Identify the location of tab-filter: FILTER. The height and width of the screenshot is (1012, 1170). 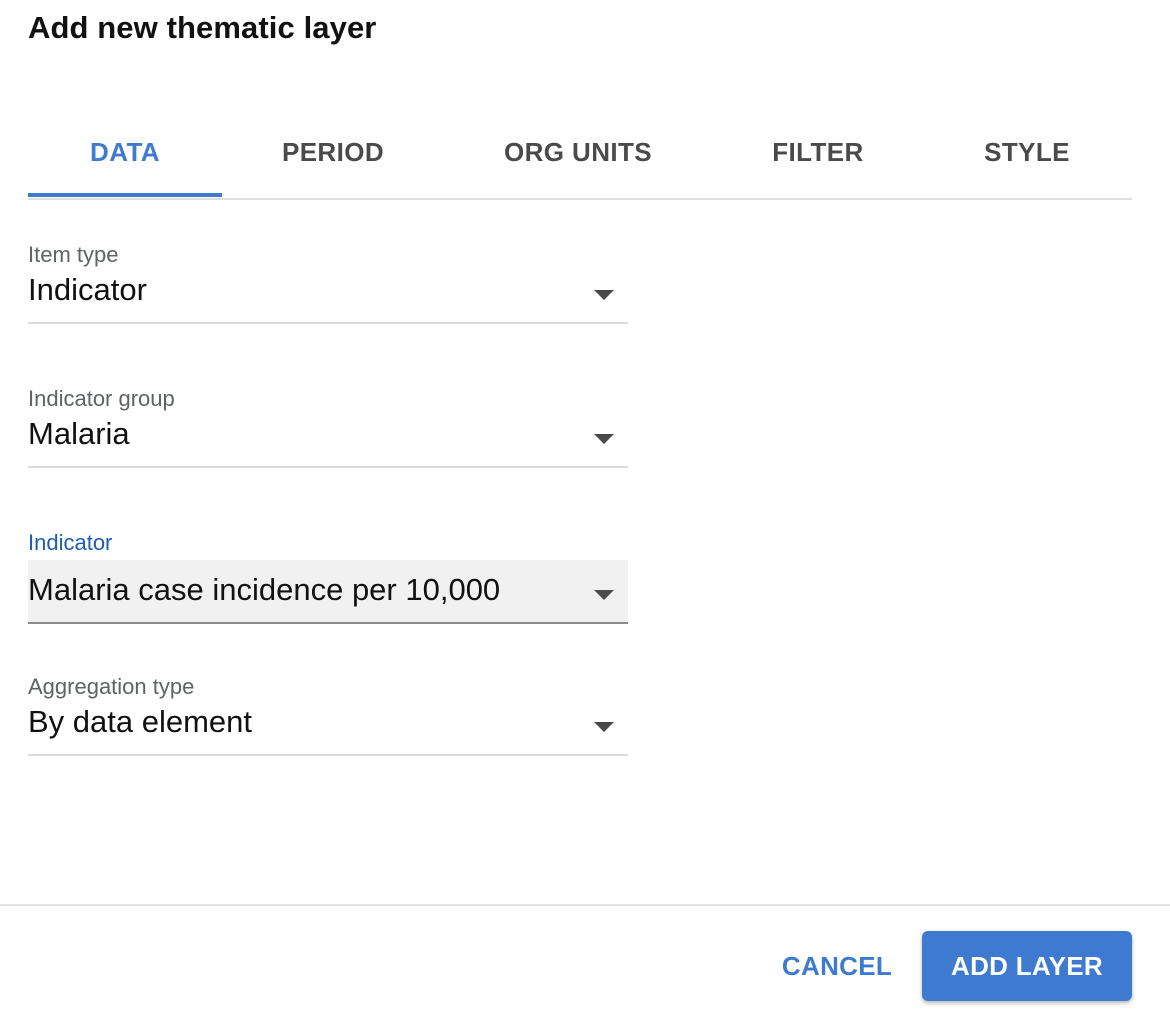
(818, 152).